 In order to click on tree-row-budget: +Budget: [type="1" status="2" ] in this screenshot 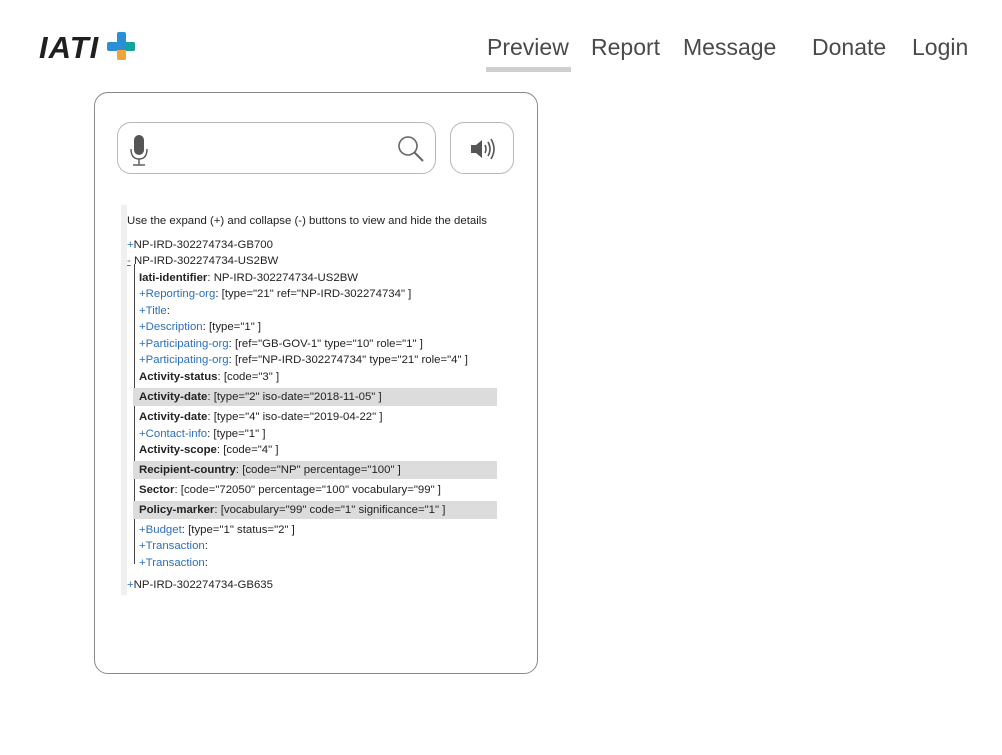, I will do `click(217, 530)`.